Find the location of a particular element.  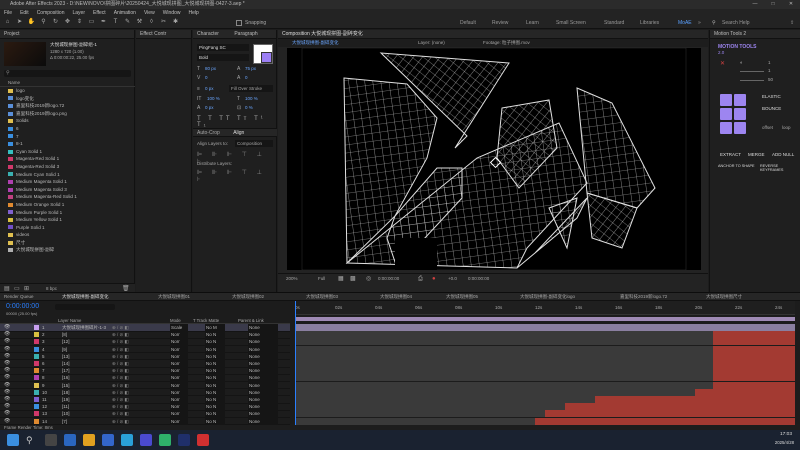

project-item: Medium Magenta Solid 3 is located at coordinates (67, 190).